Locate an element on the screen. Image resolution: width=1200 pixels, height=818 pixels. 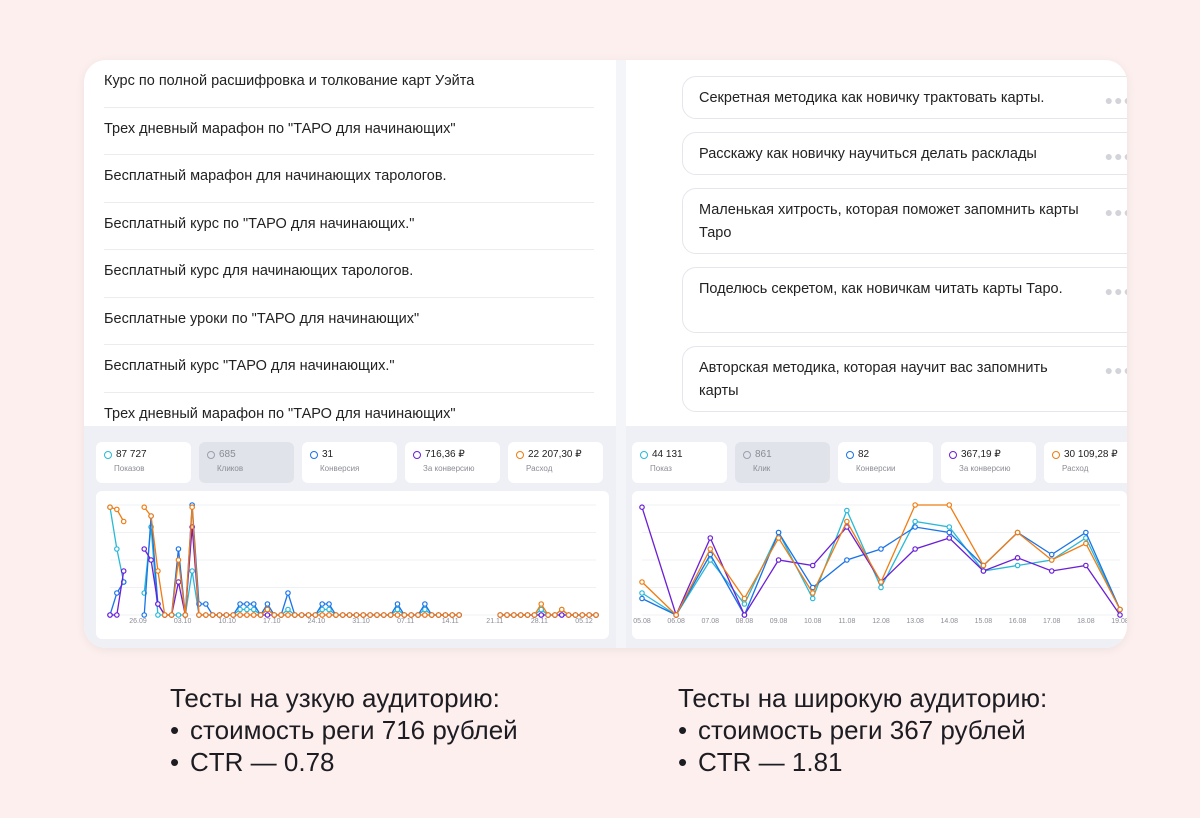
stat-clicks: 685 Кликов is located at coordinates (246, 462).